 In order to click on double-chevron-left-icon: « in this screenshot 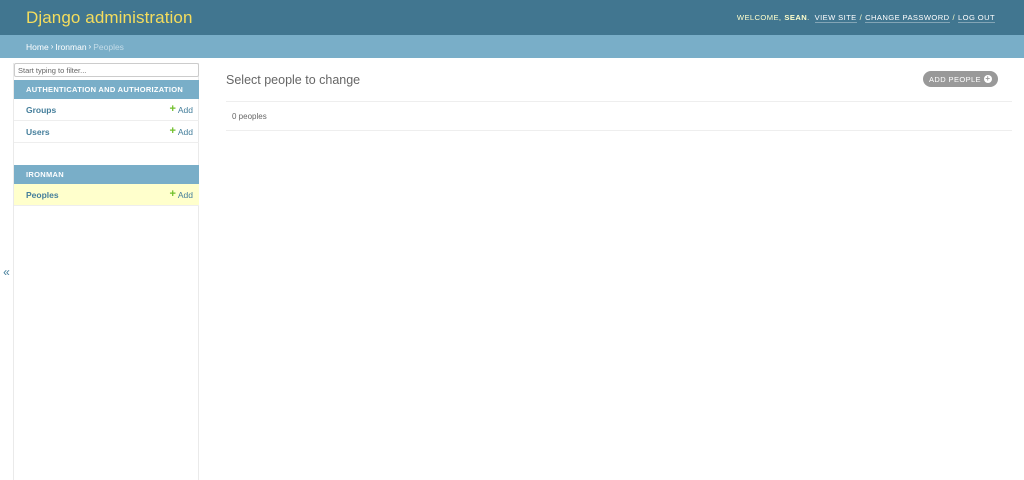, I will do `click(6, 271)`.